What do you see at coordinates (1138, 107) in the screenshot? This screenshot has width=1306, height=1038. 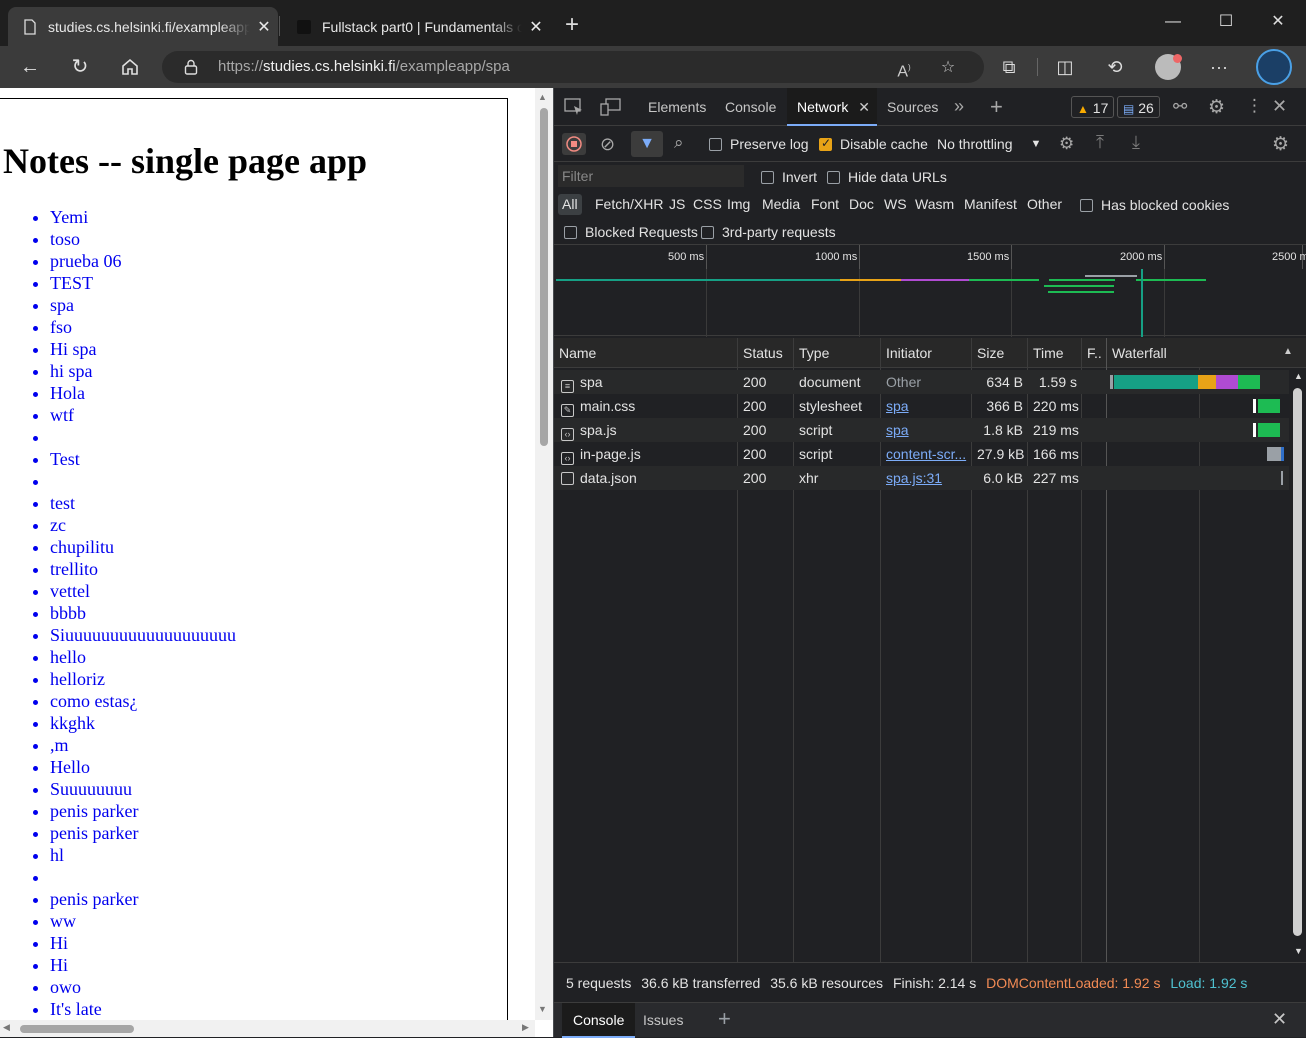 I see `messages-badge: ▤ 26` at bounding box center [1138, 107].